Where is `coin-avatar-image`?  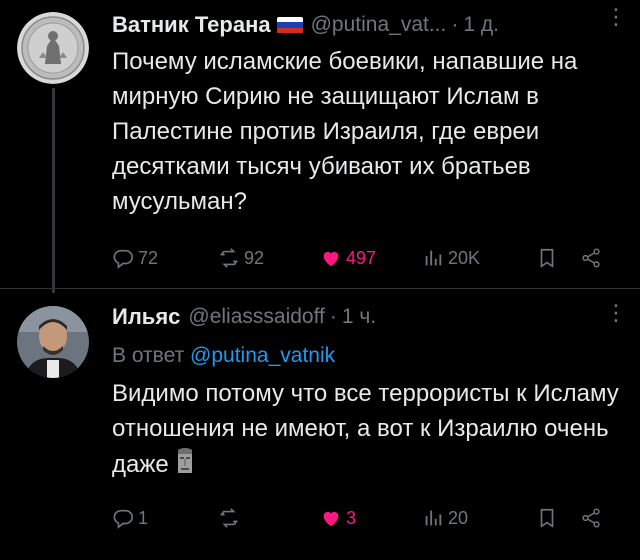
coin-avatar-image is located at coordinates (53, 48).